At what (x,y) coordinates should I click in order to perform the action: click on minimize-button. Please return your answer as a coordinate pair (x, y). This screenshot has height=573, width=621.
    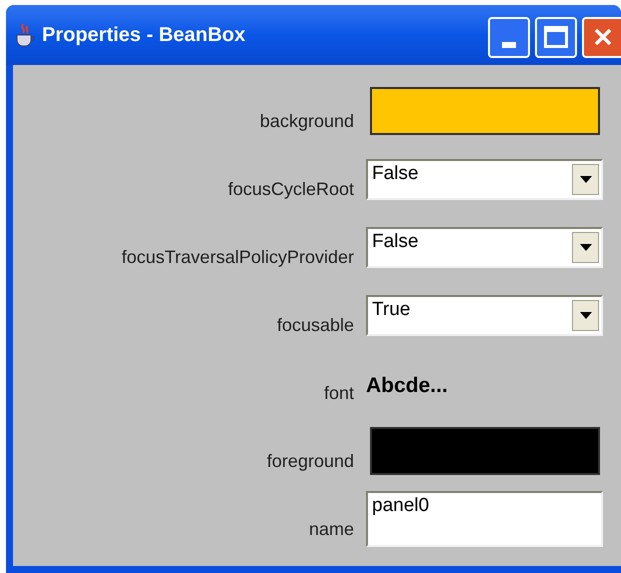
    Looking at the image, I should click on (509, 37).